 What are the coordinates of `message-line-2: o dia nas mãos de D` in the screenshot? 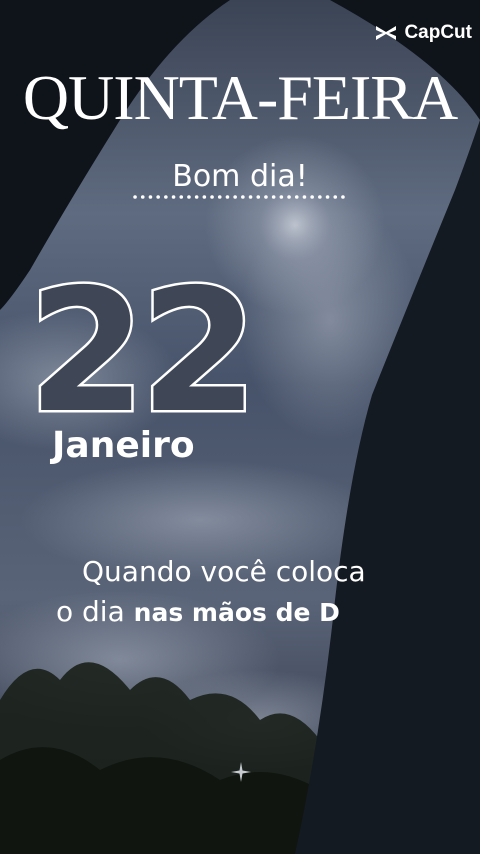 It's located at (198, 612).